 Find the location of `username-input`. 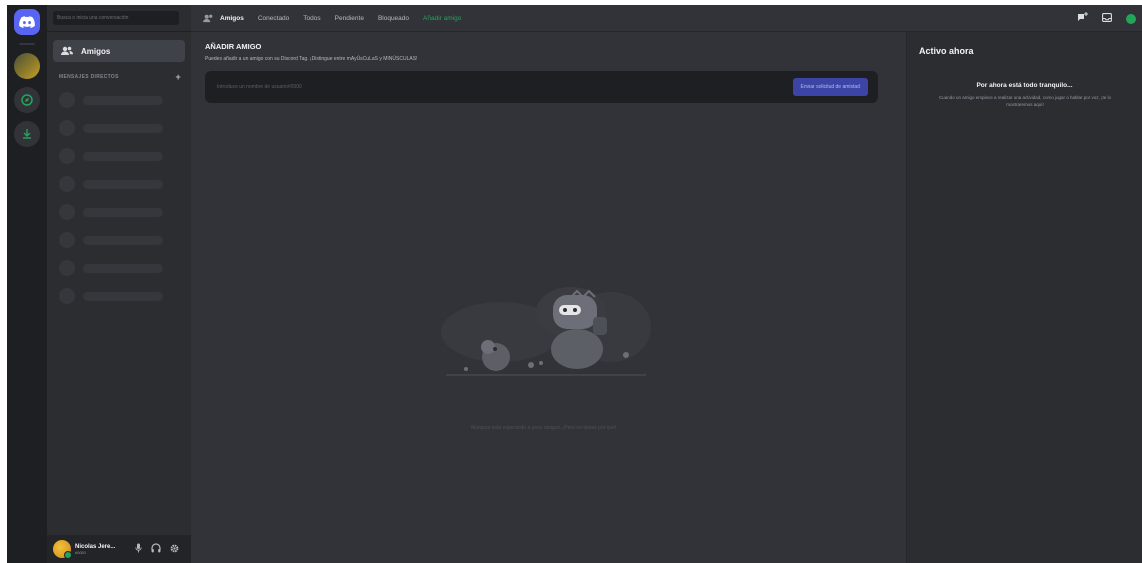

username-input is located at coordinates (417, 87).